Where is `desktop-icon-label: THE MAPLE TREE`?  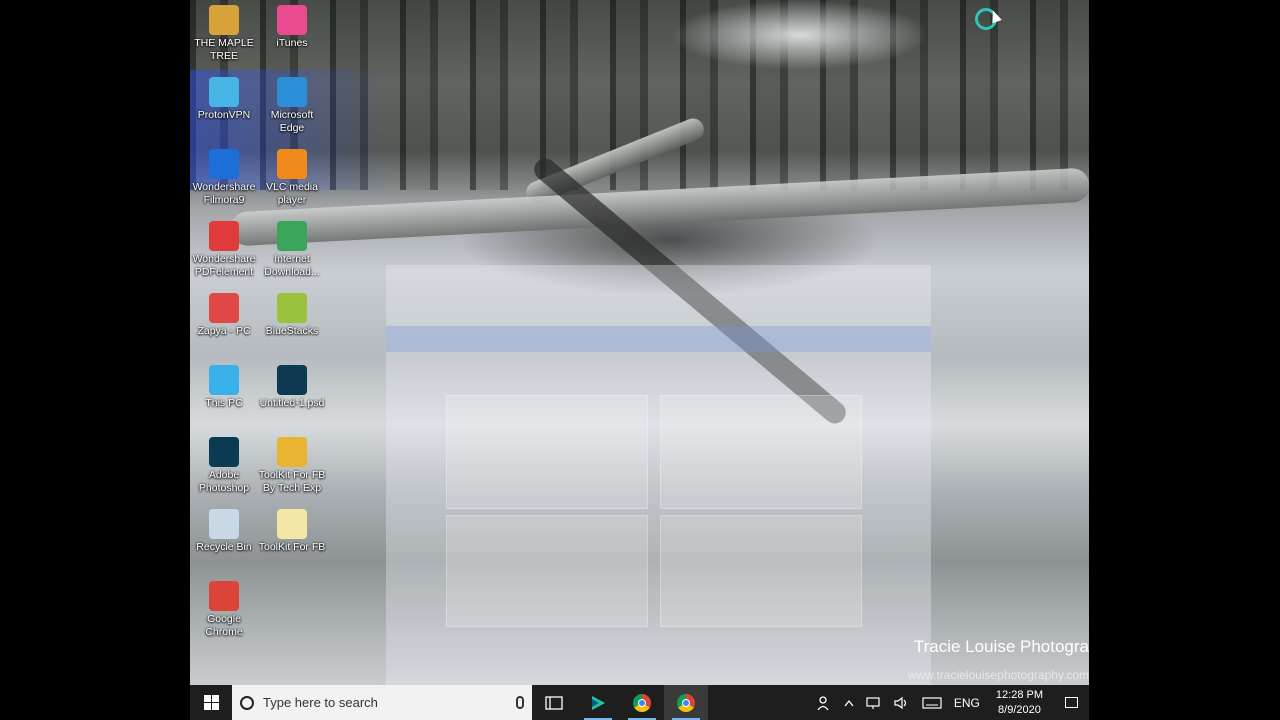 desktop-icon-label: THE MAPLE TREE is located at coordinates (224, 49).